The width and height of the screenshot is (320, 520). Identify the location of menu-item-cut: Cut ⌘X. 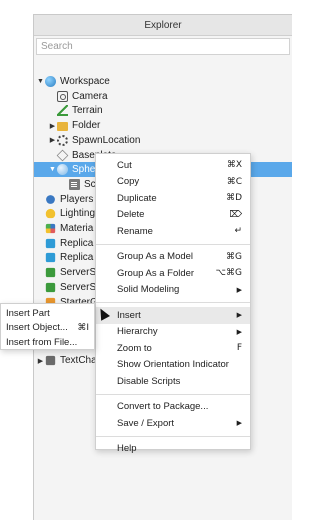
(173, 165).